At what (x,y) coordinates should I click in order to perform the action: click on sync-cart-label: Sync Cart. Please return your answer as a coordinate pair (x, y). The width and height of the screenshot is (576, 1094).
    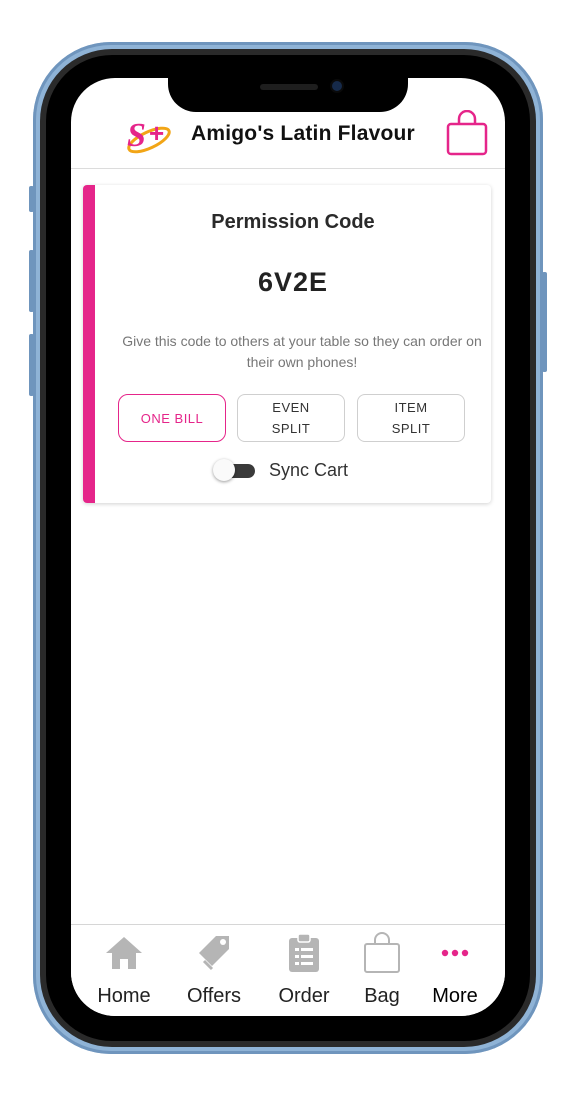
    Looking at the image, I should click on (309, 469).